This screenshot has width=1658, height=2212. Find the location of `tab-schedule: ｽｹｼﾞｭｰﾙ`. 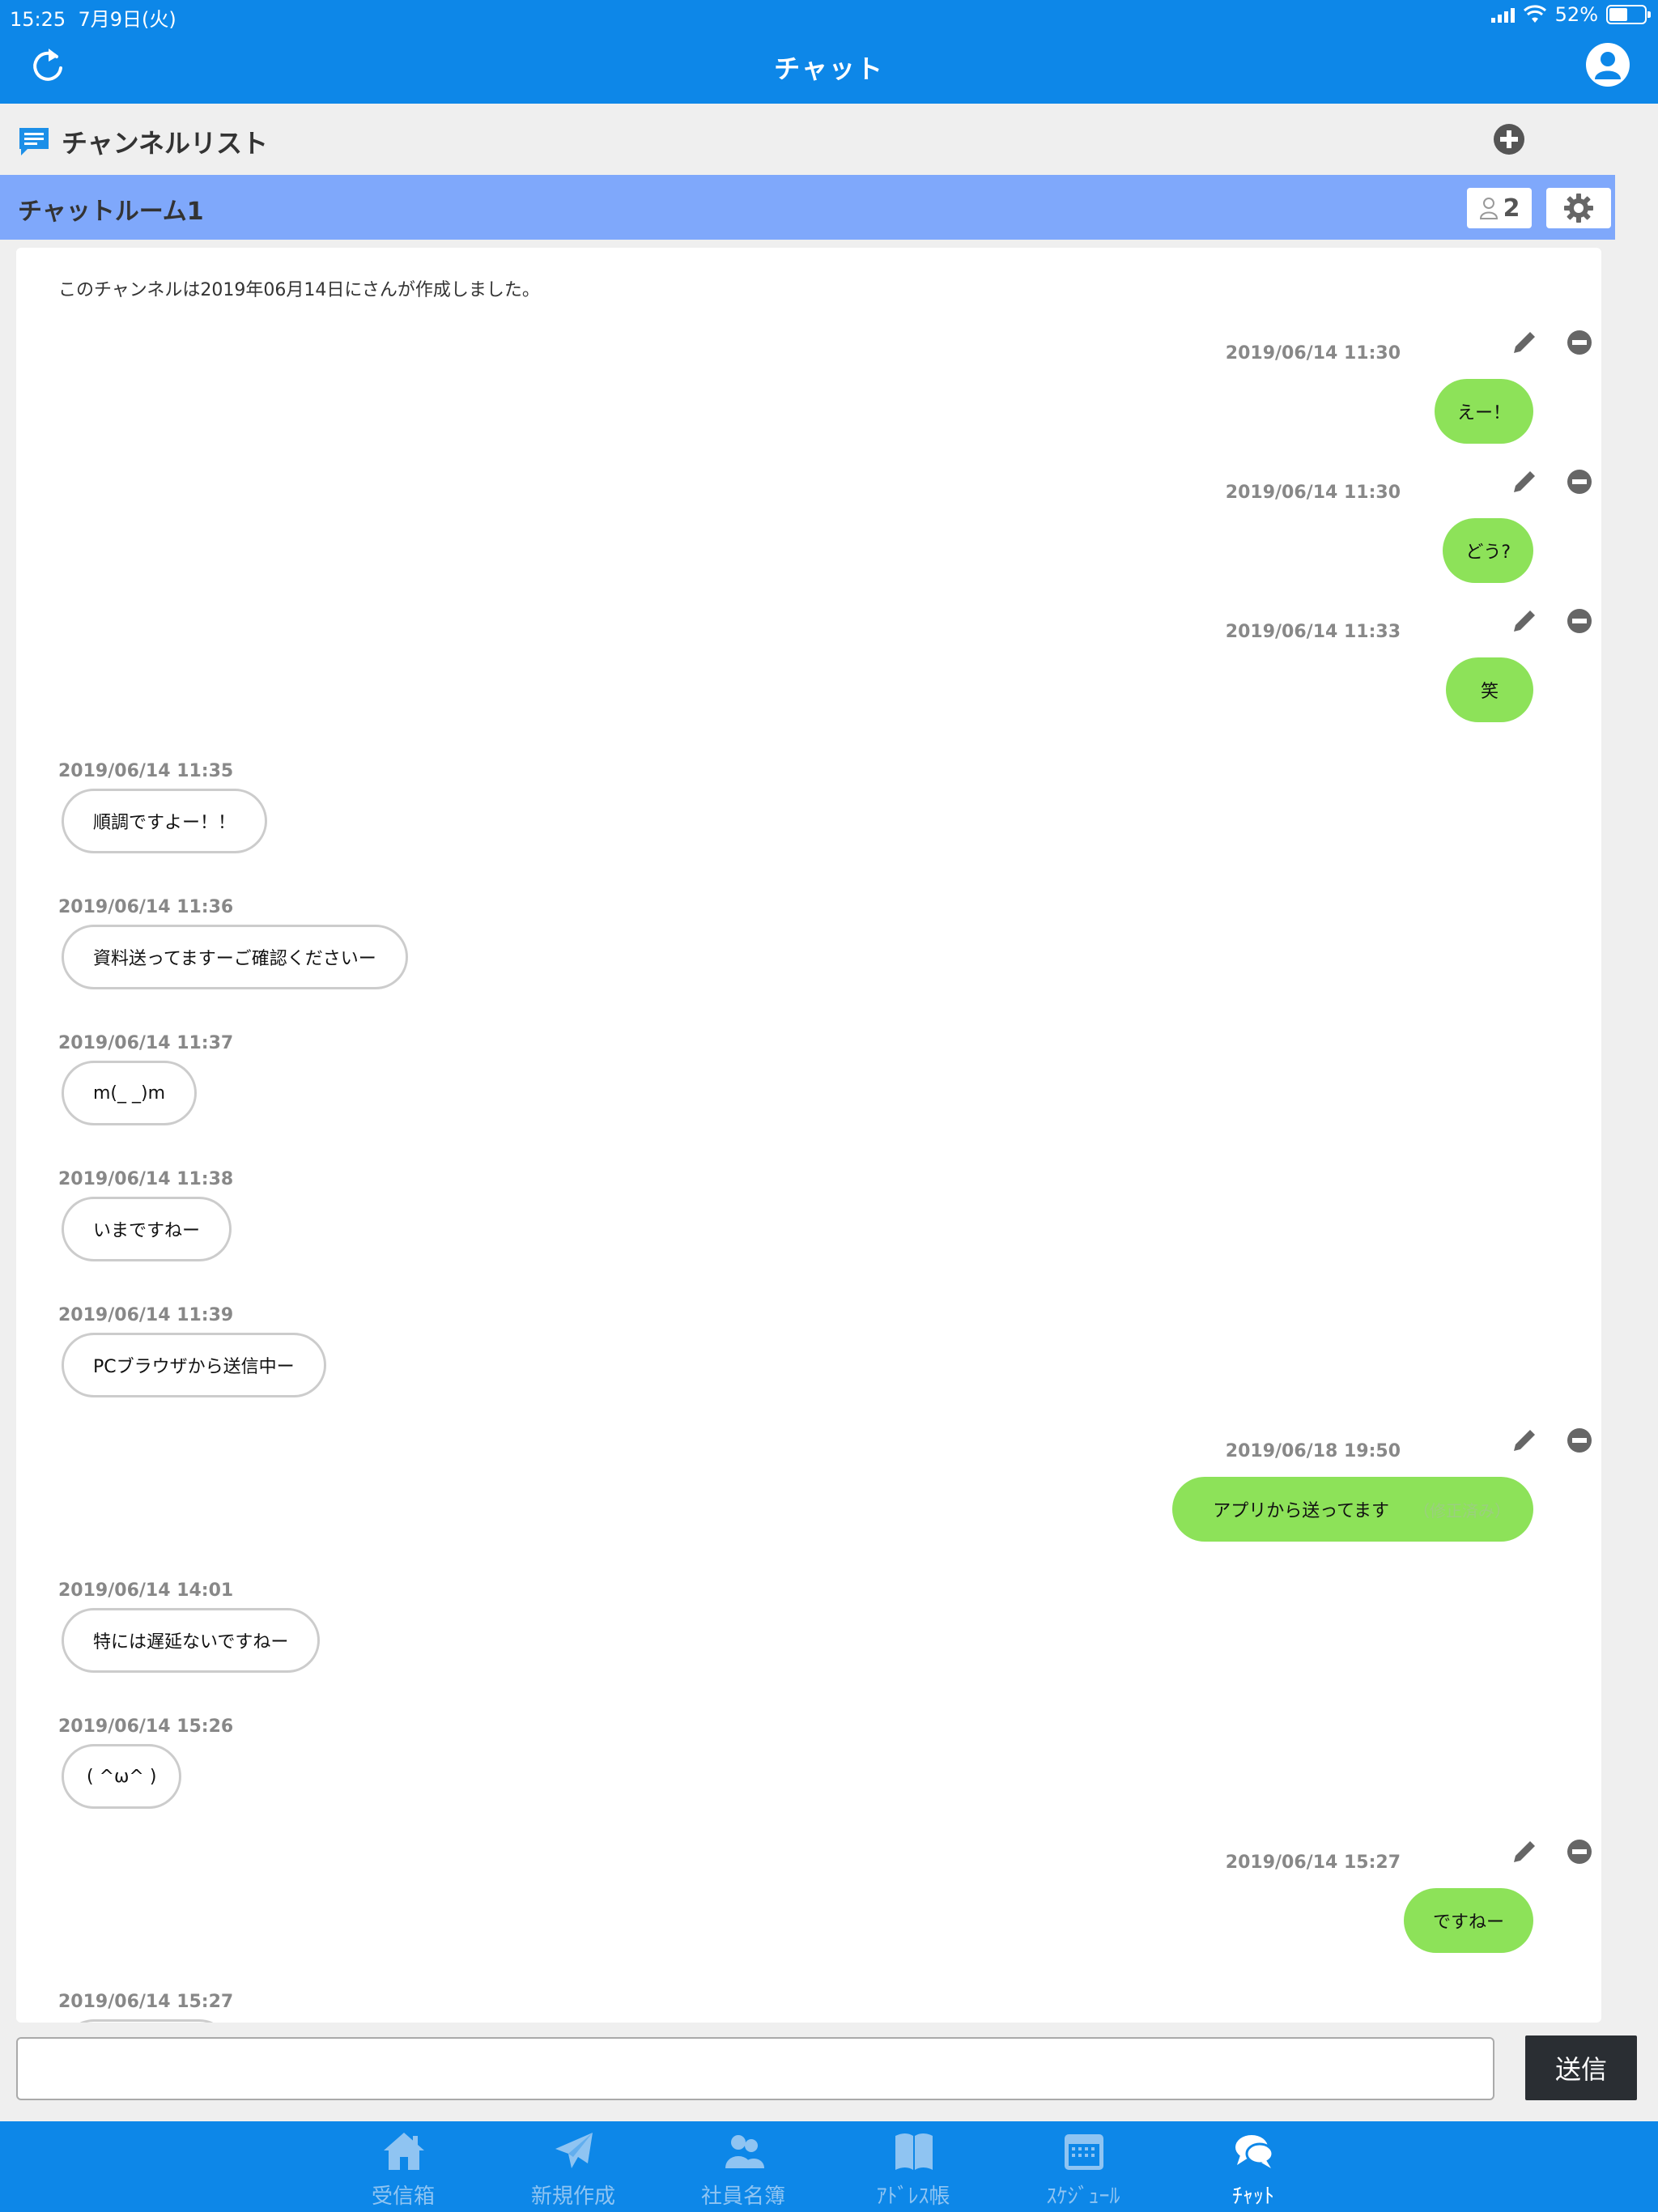

tab-schedule: ｽｹｼﾞｭｰﾙ is located at coordinates (1083, 2166).